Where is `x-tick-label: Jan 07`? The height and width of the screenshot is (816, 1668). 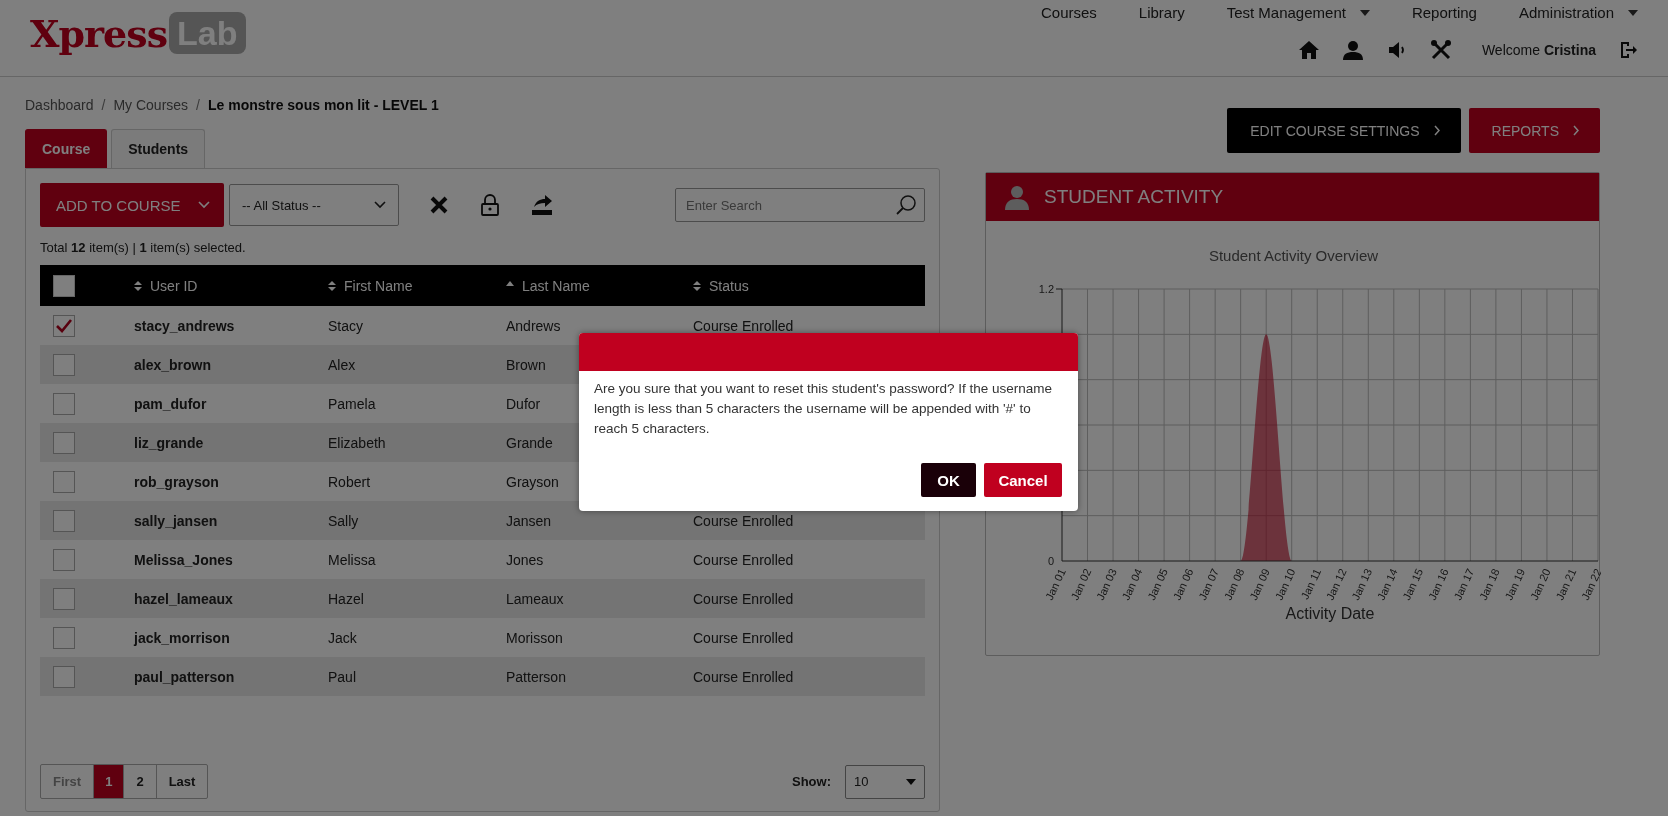
x-tick-label: Jan 07 is located at coordinates (1208, 584).